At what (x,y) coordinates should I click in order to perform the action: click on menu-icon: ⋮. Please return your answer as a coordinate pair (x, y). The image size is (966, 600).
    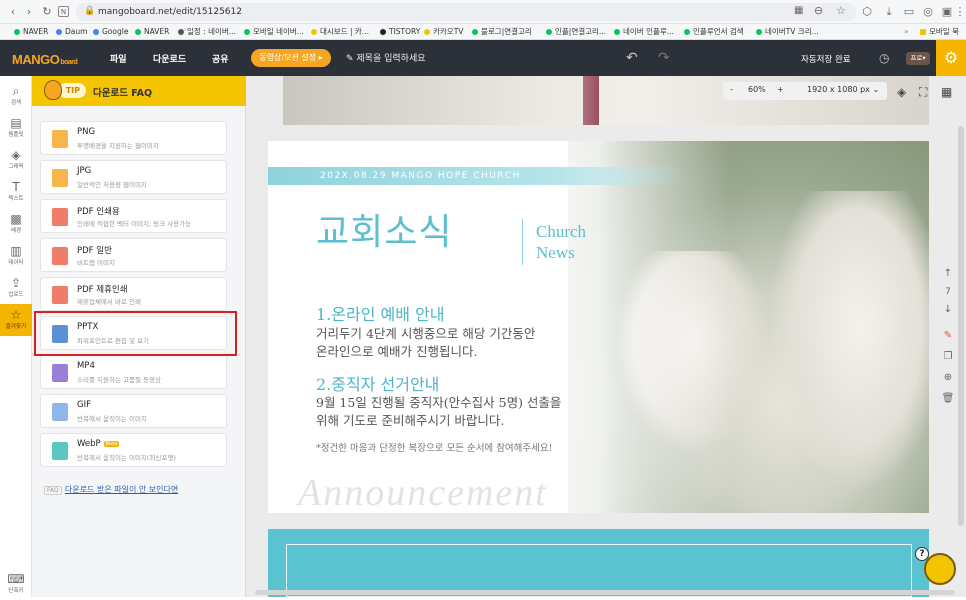
    Looking at the image, I should click on (959, 12).